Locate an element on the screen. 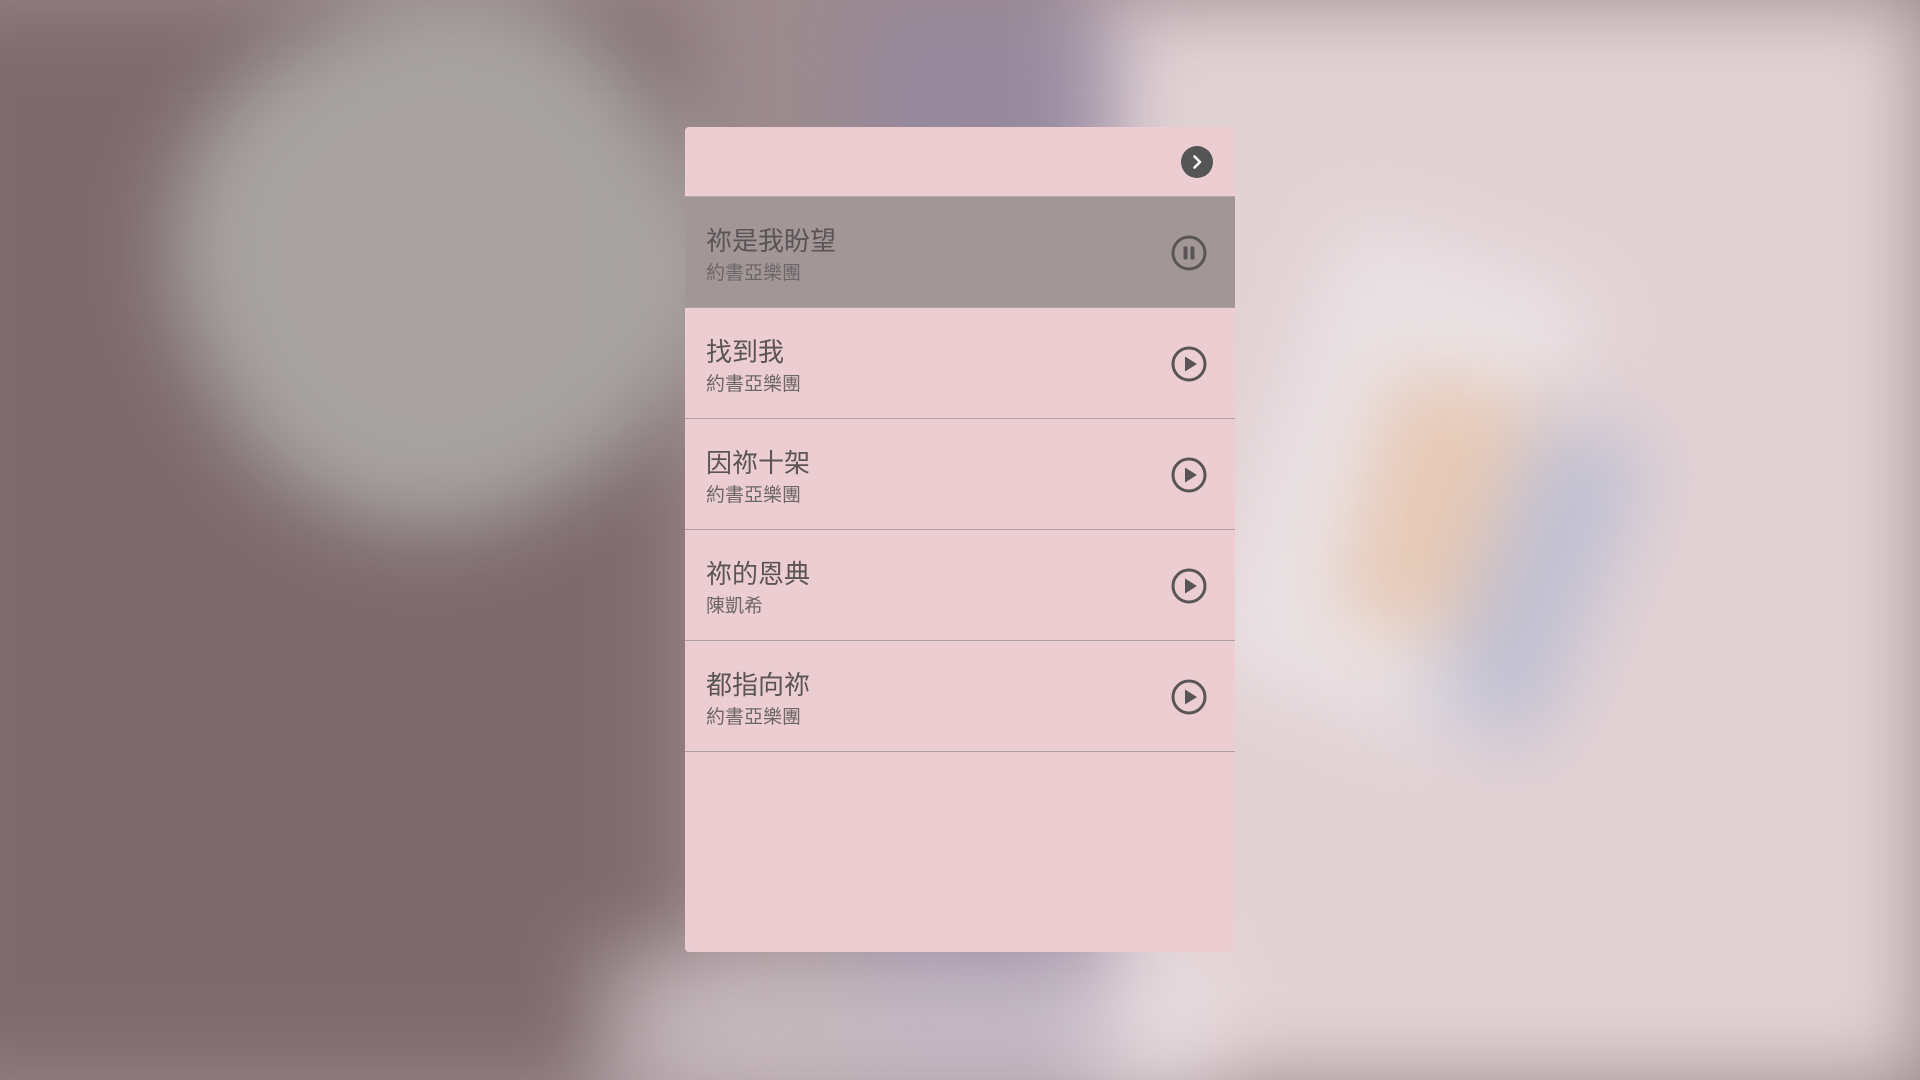 The image size is (1920, 1080). track-item: 找到我 約書亞樂團 is located at coordinates (960, 363).